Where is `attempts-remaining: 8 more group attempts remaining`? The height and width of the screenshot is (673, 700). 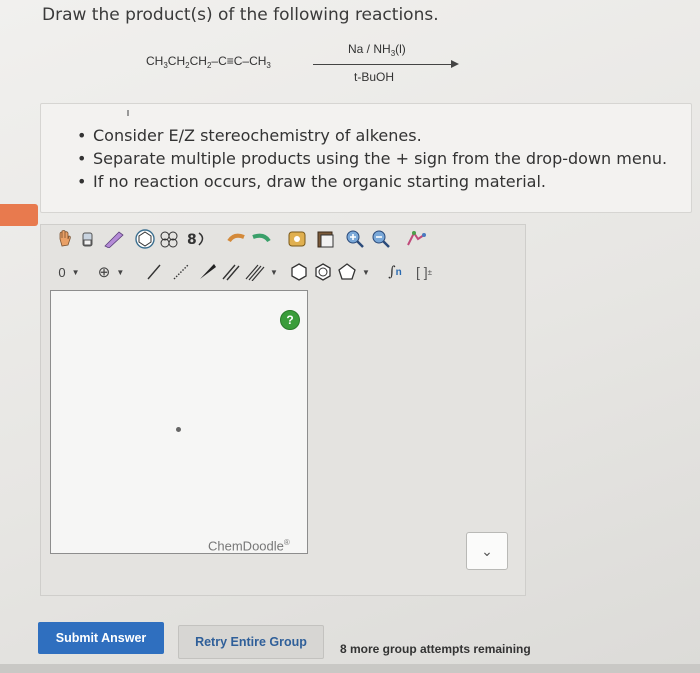
attempts-remaining: 8 more group attempts remaining is located at coordinates (435, 649).